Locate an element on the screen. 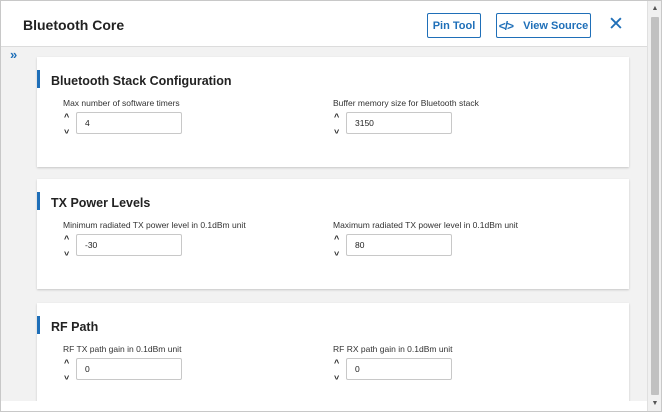 The height and width of the screenshot is (412, 662). scroll-up-icon: ▲ is located at coordinates (655, 8).